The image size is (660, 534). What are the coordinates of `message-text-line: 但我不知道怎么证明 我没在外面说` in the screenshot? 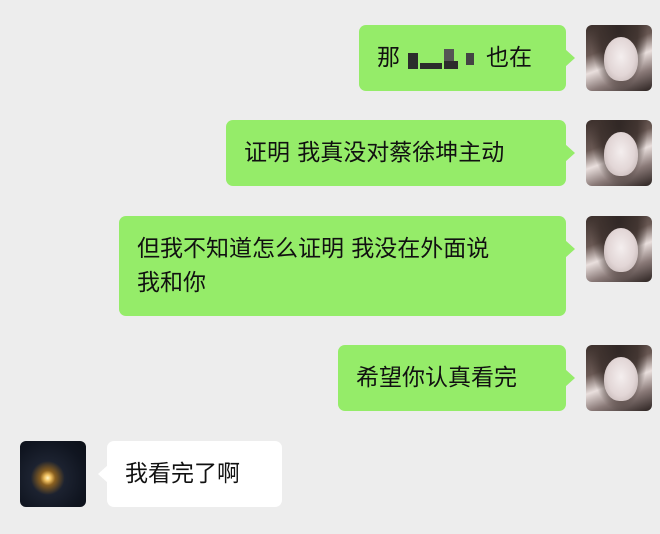 It's located at (313, 249).